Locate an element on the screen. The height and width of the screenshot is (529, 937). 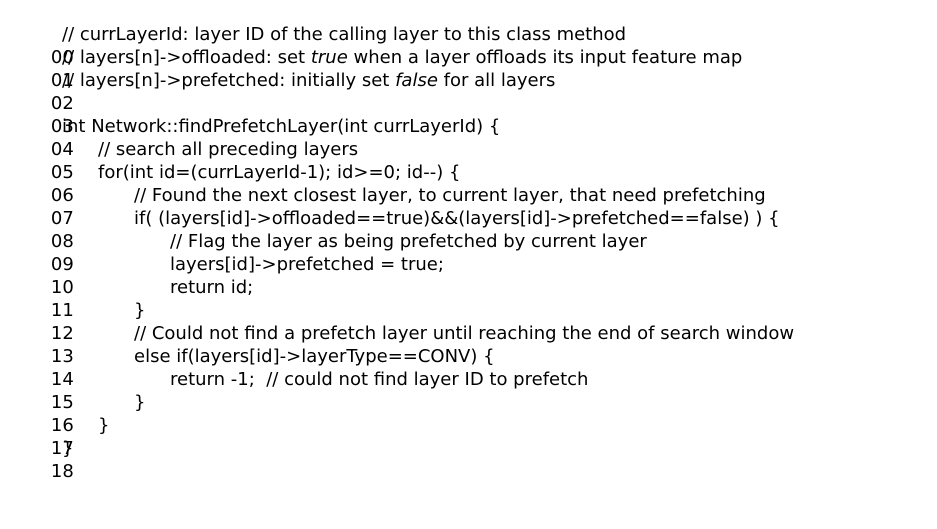
code-line-10: 10 layers[id]->prefetched = true; is located at coordinates (236, 275).